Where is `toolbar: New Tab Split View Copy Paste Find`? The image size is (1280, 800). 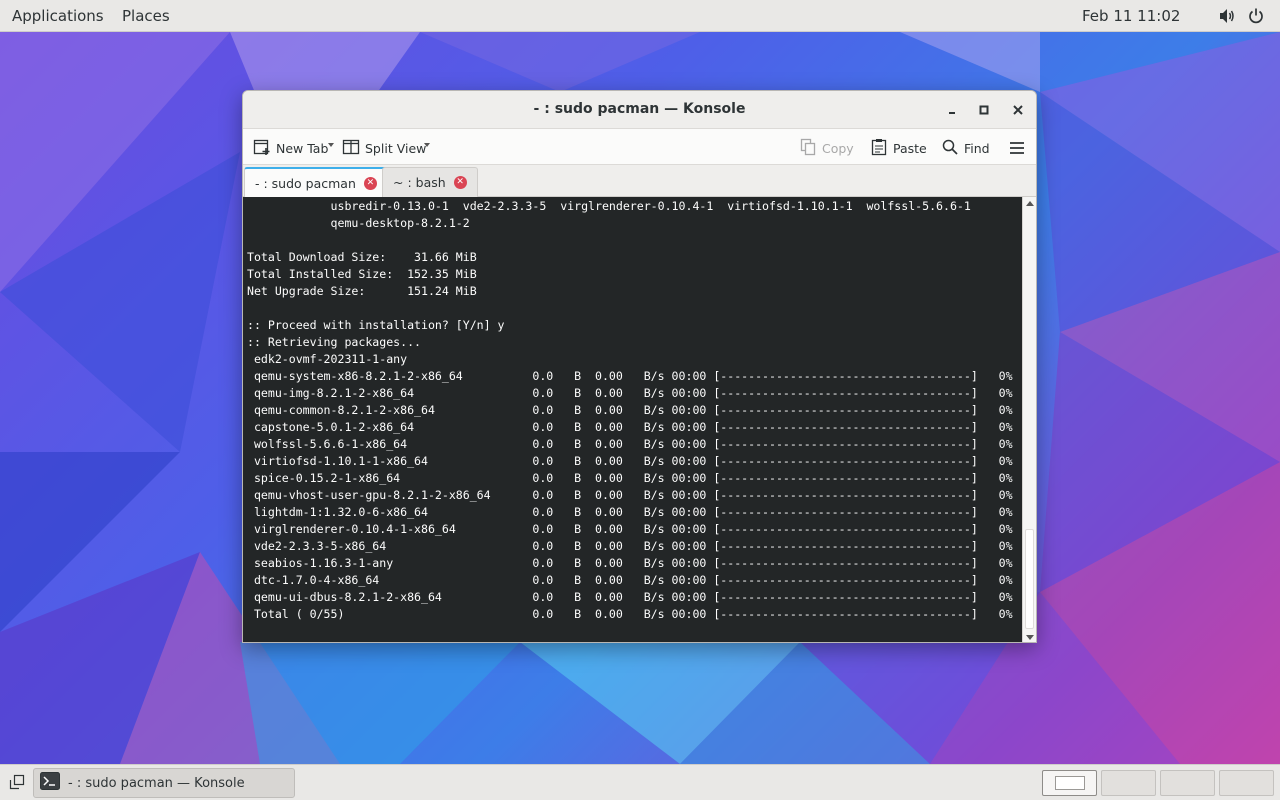
toolbar: New Tab Split View Copy Paste Find is located at coordinates (639, 146).